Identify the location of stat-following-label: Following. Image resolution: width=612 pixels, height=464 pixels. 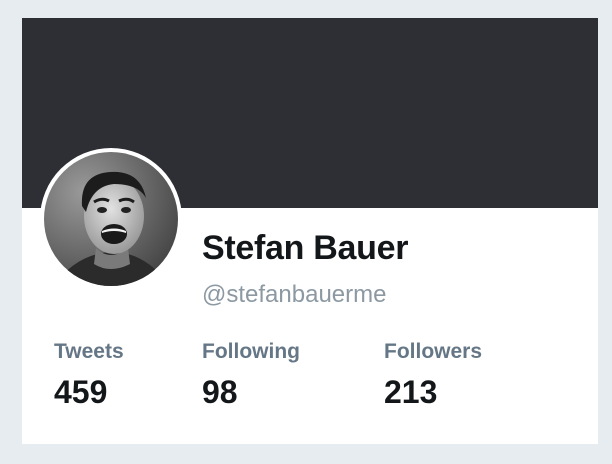
(251, 351).